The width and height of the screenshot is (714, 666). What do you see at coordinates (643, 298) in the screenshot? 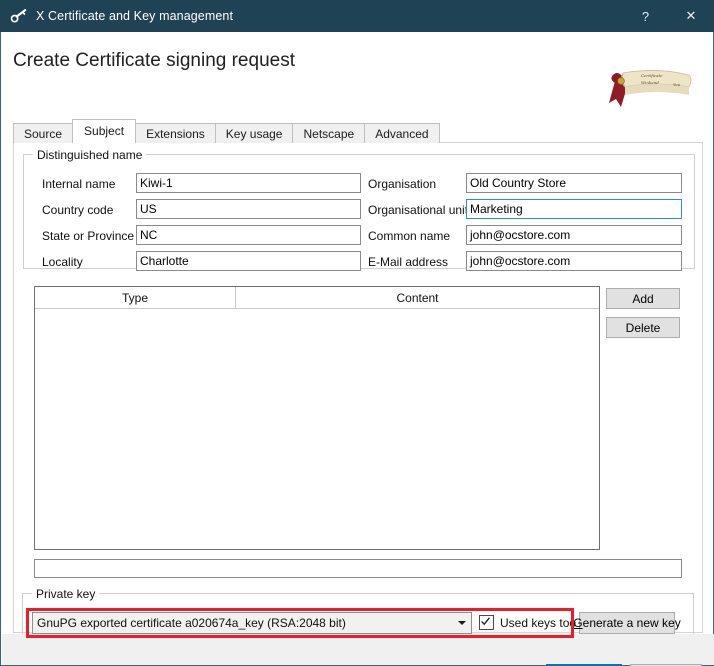
I see `add-button: Add` at bounding box center [643, 298].